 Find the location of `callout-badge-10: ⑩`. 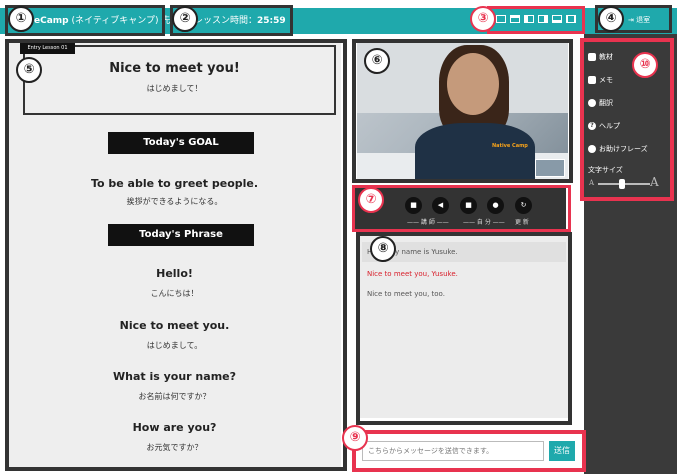

callout-badge-10: ⑩ is located at coordinates (645, 65).